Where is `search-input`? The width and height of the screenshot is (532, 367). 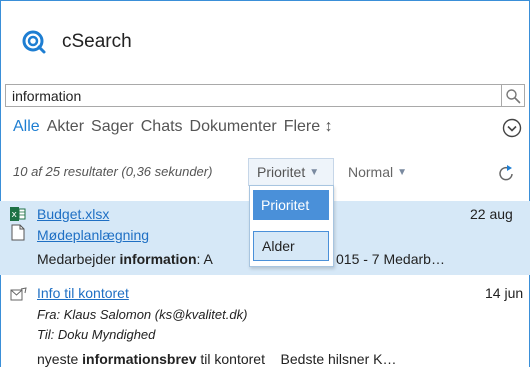
search-input is located at coordinates (253, 95).